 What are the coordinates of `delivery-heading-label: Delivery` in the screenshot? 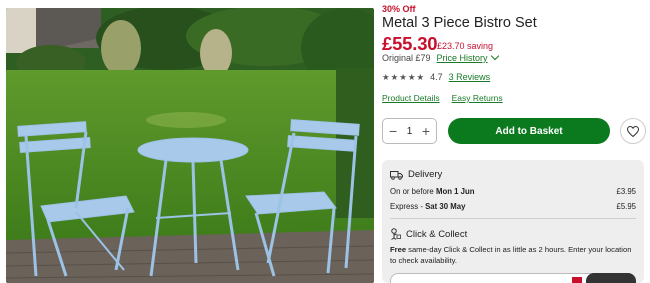 It's located at (425, 174).